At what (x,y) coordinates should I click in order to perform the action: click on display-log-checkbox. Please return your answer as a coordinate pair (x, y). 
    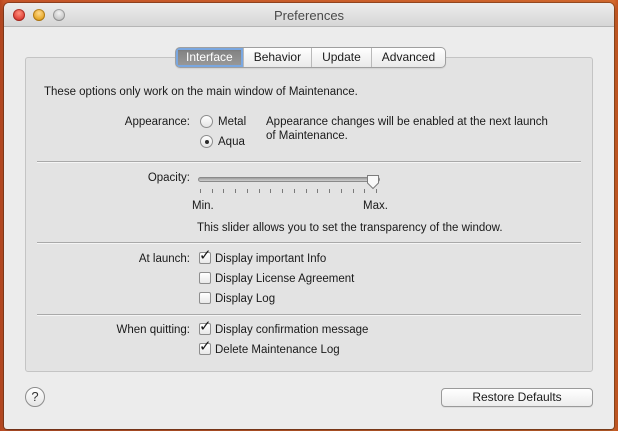
    Looking at the image, I should click on (205, 298).